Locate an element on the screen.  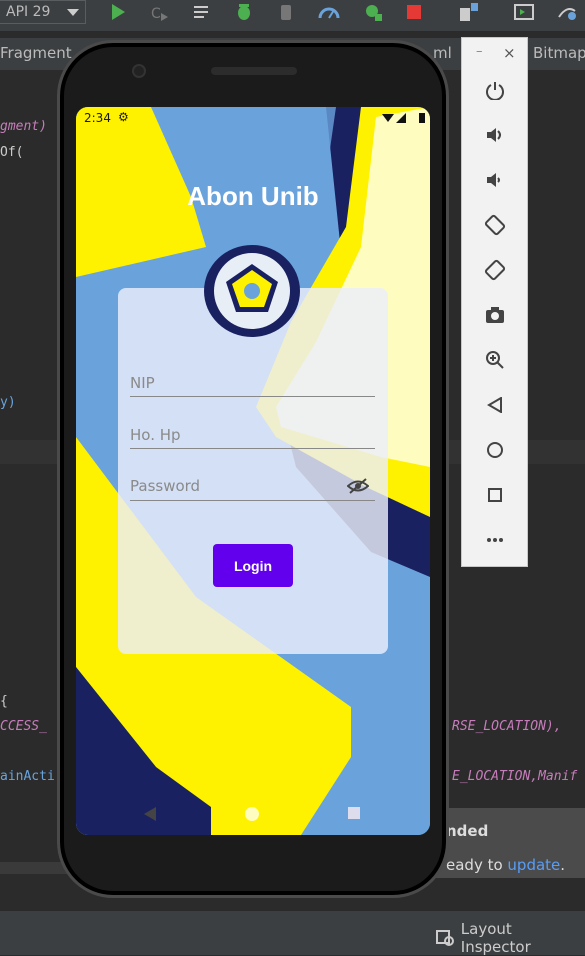
login-button: Login is located at coordinates (253, 565).